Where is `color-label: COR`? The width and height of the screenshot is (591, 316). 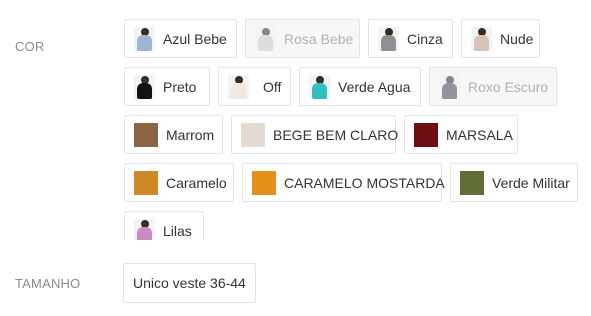
color-label: COR is located at coordinates (30, 46).